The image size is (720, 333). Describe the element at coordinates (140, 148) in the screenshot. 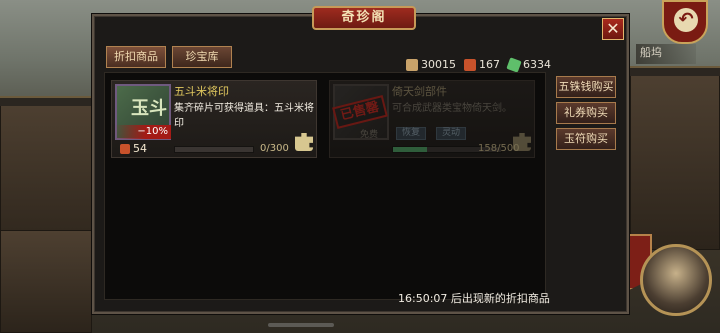

I see `item-price-value: 54` at that location.